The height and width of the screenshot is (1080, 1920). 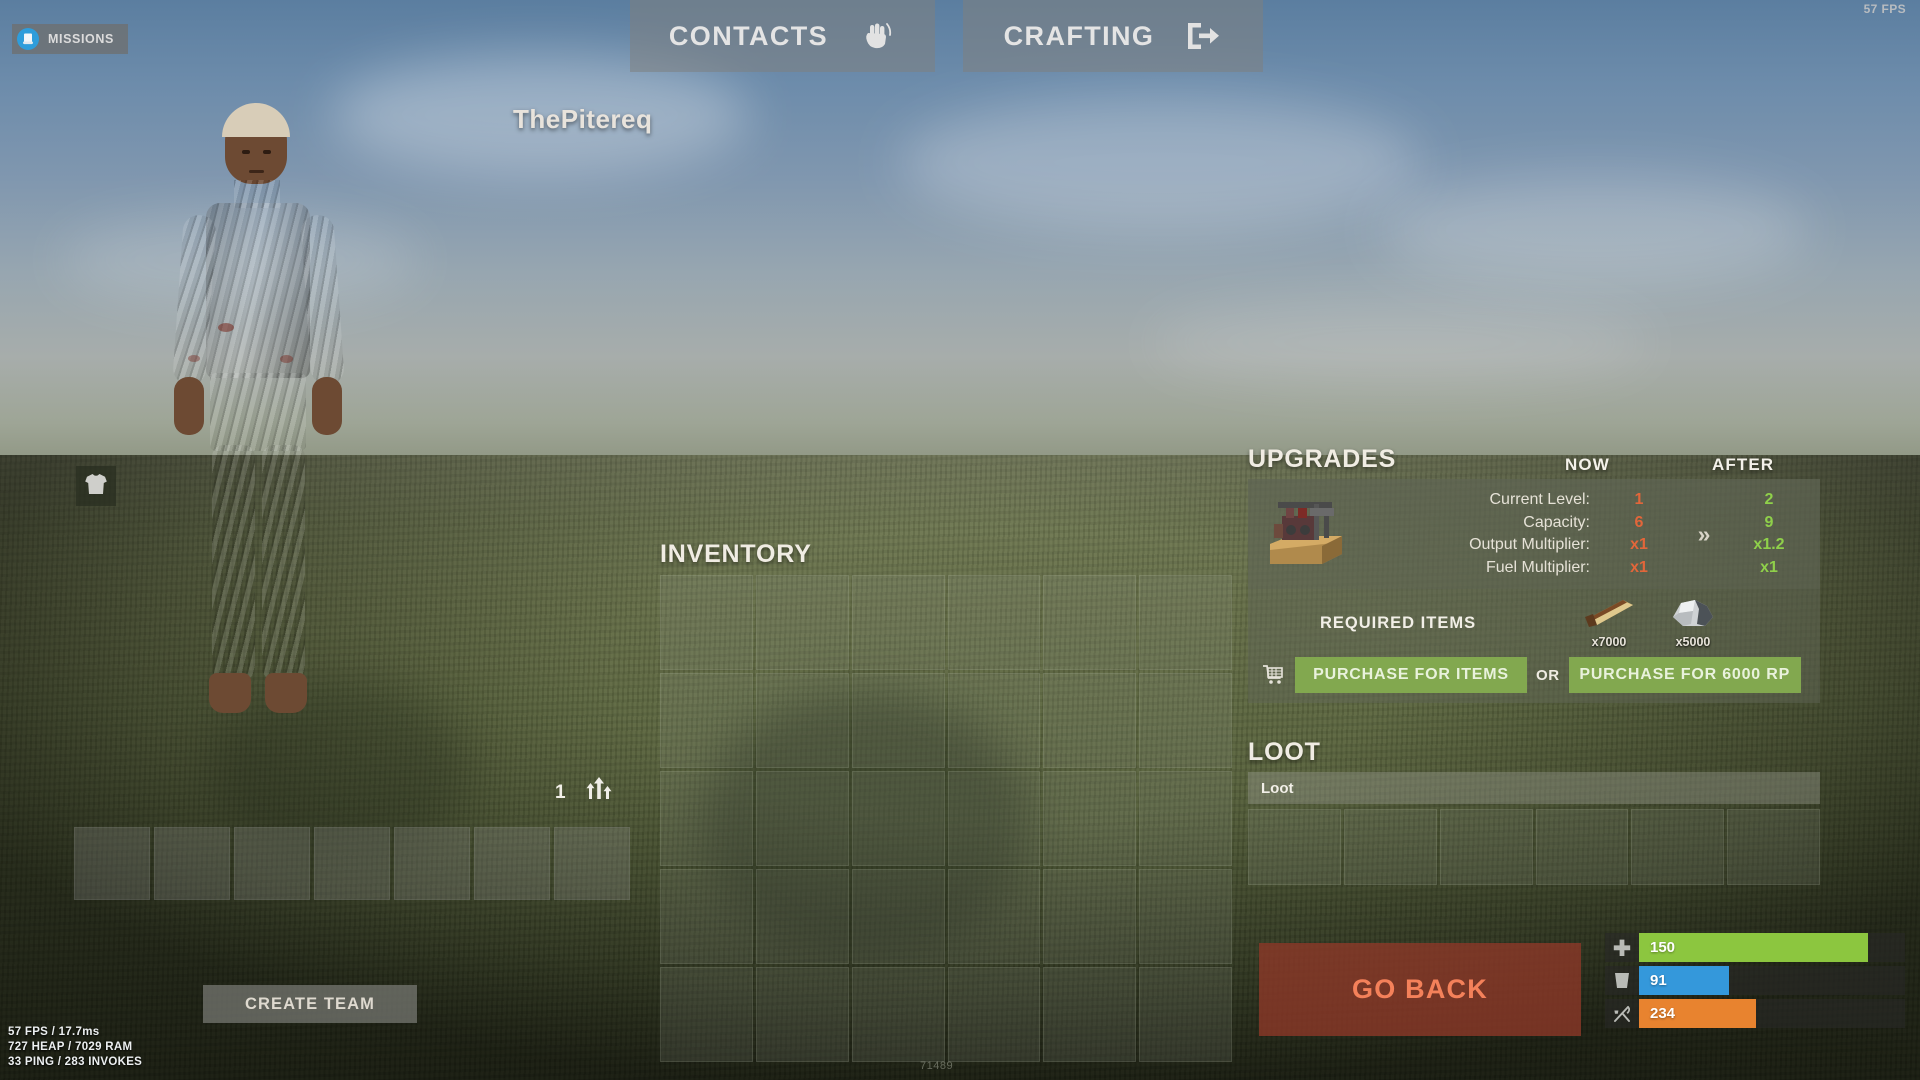 I want to click on status-bars: 150 91 234, so click(x=1755, y=980).